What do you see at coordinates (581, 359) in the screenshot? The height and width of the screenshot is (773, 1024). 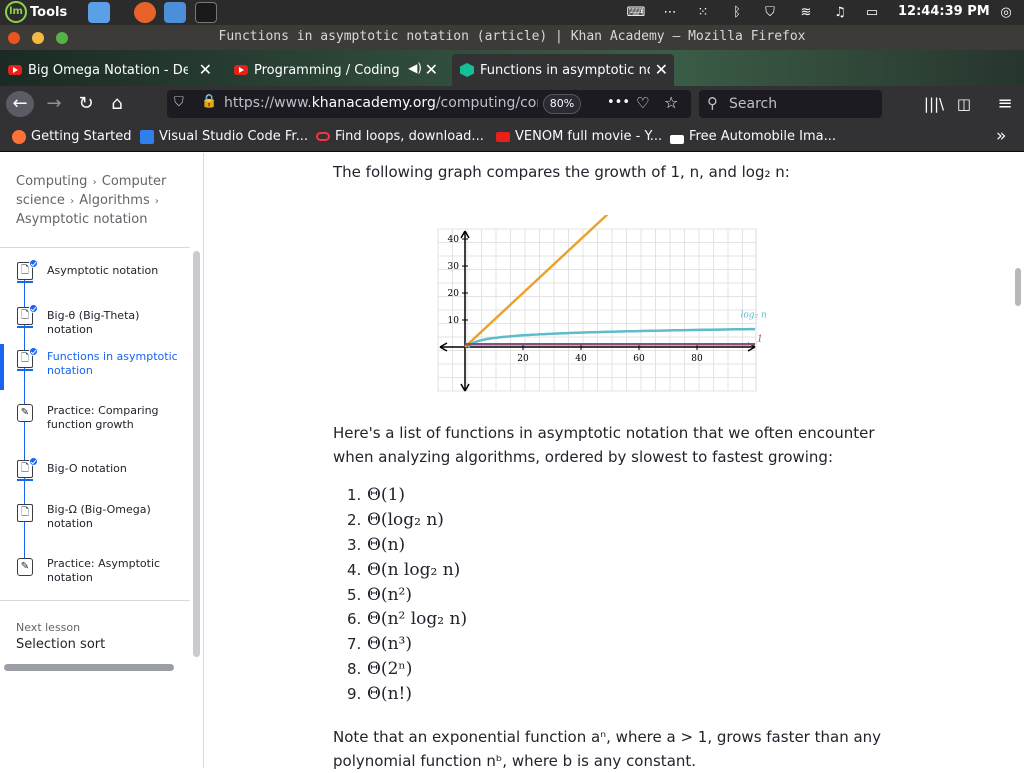 I see `x-tick-label: 40` at bounding box center [581, 359].